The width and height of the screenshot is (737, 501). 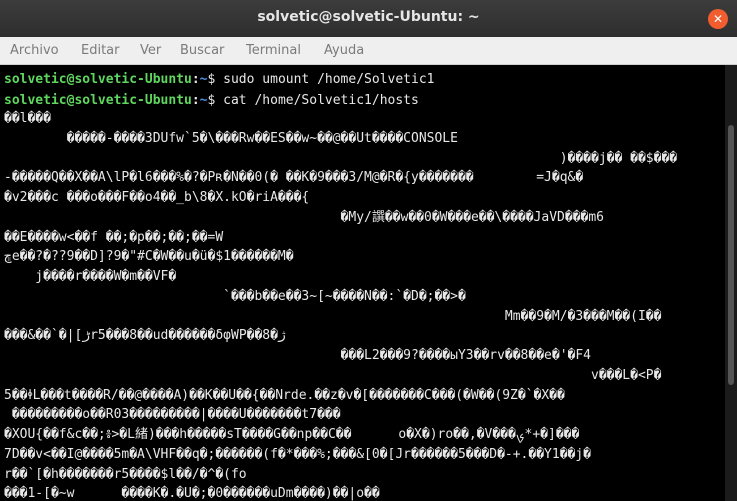 What do you see at coordinates (304, 217) in the screenshot?
I see `output-line: �My/譔��w��0�W���e��\����JaVD���m6` at bounding box center [304, 217].